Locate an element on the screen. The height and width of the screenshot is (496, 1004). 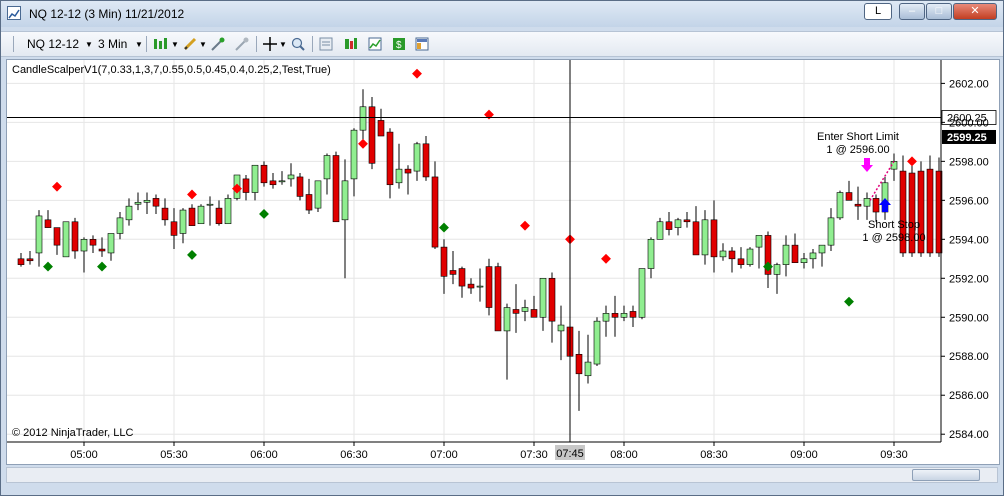
price-axis-label: 2598.00 is located at coordinates (969, 162).